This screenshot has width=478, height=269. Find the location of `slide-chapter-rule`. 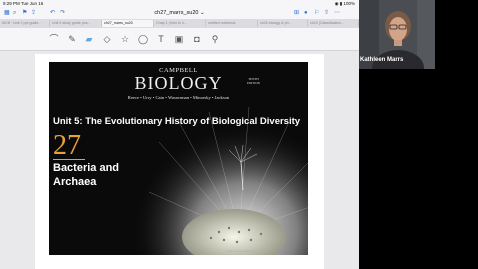

slide-chapter-rule is located at coordinates (69, 159).